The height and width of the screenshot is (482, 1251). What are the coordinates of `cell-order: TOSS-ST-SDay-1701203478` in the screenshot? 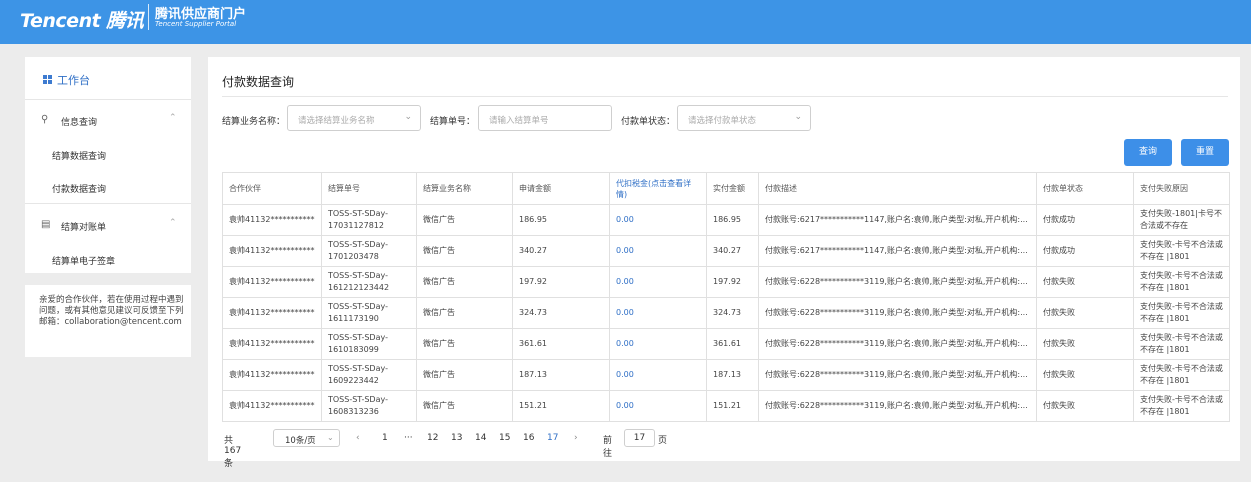 It's located at (369, 251).